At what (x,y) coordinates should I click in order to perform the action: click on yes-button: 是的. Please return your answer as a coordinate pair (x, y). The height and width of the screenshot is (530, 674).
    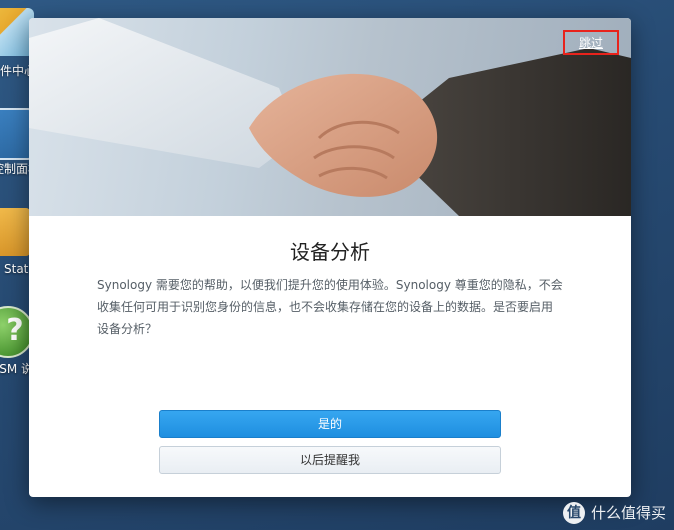
    Looking at the image, I should click on (330, 424).